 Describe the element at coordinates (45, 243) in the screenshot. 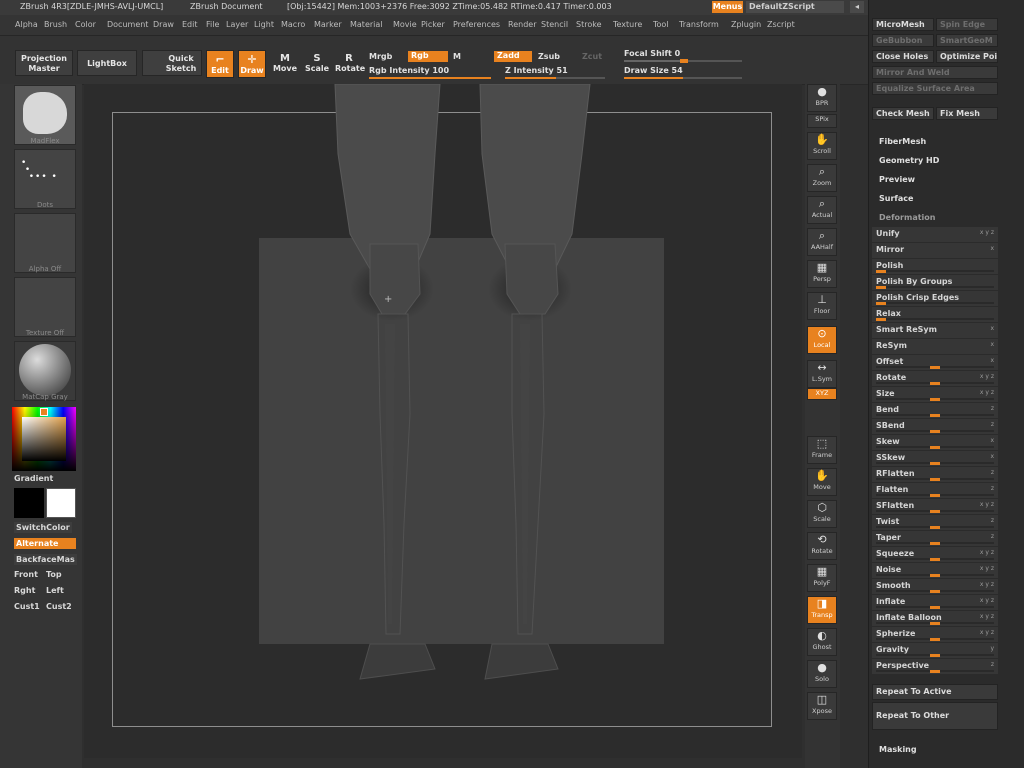

I see `alpha-thumbnail` at that location.